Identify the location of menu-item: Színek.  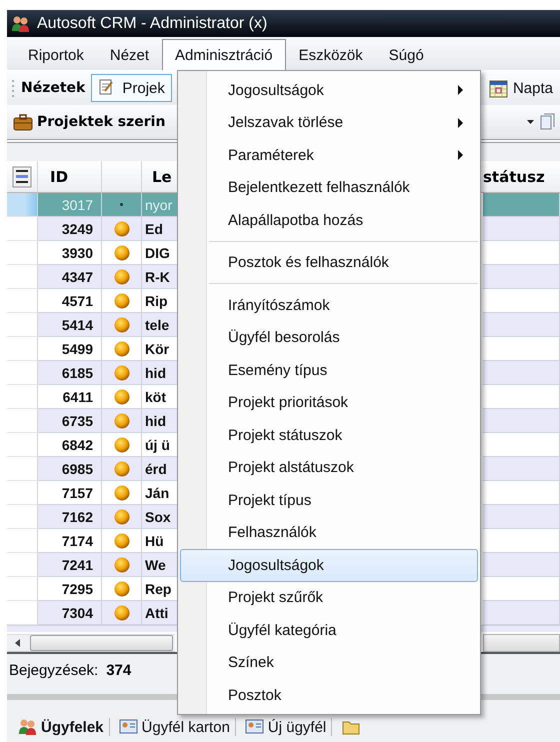
(329, 662).